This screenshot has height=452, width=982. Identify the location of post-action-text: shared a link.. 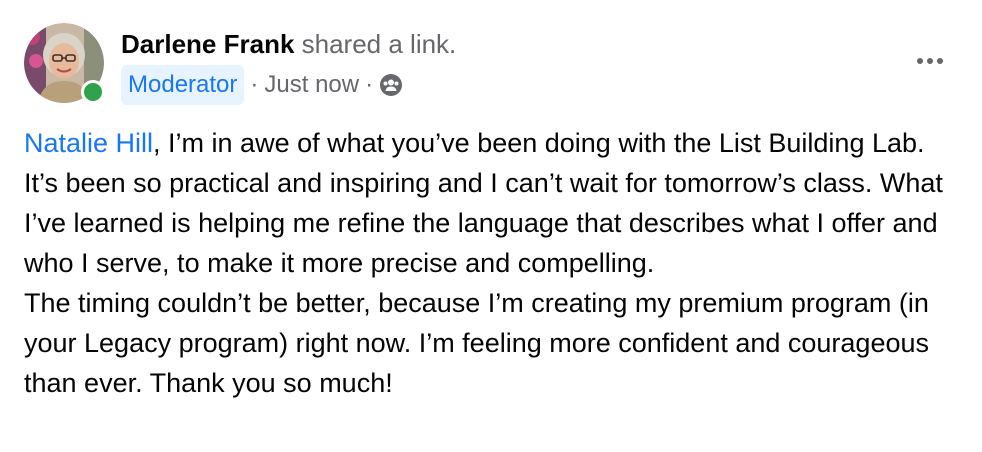
(379, 44).